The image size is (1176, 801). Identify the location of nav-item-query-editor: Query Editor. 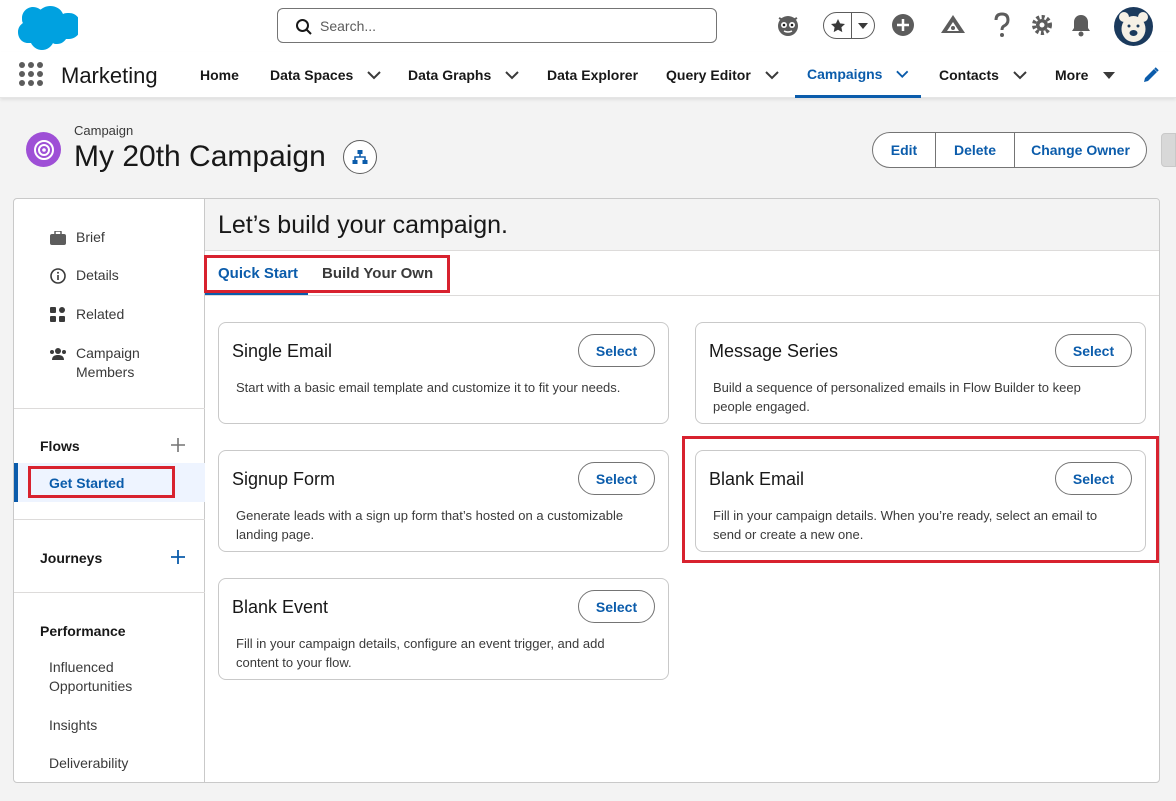
(722, 75).